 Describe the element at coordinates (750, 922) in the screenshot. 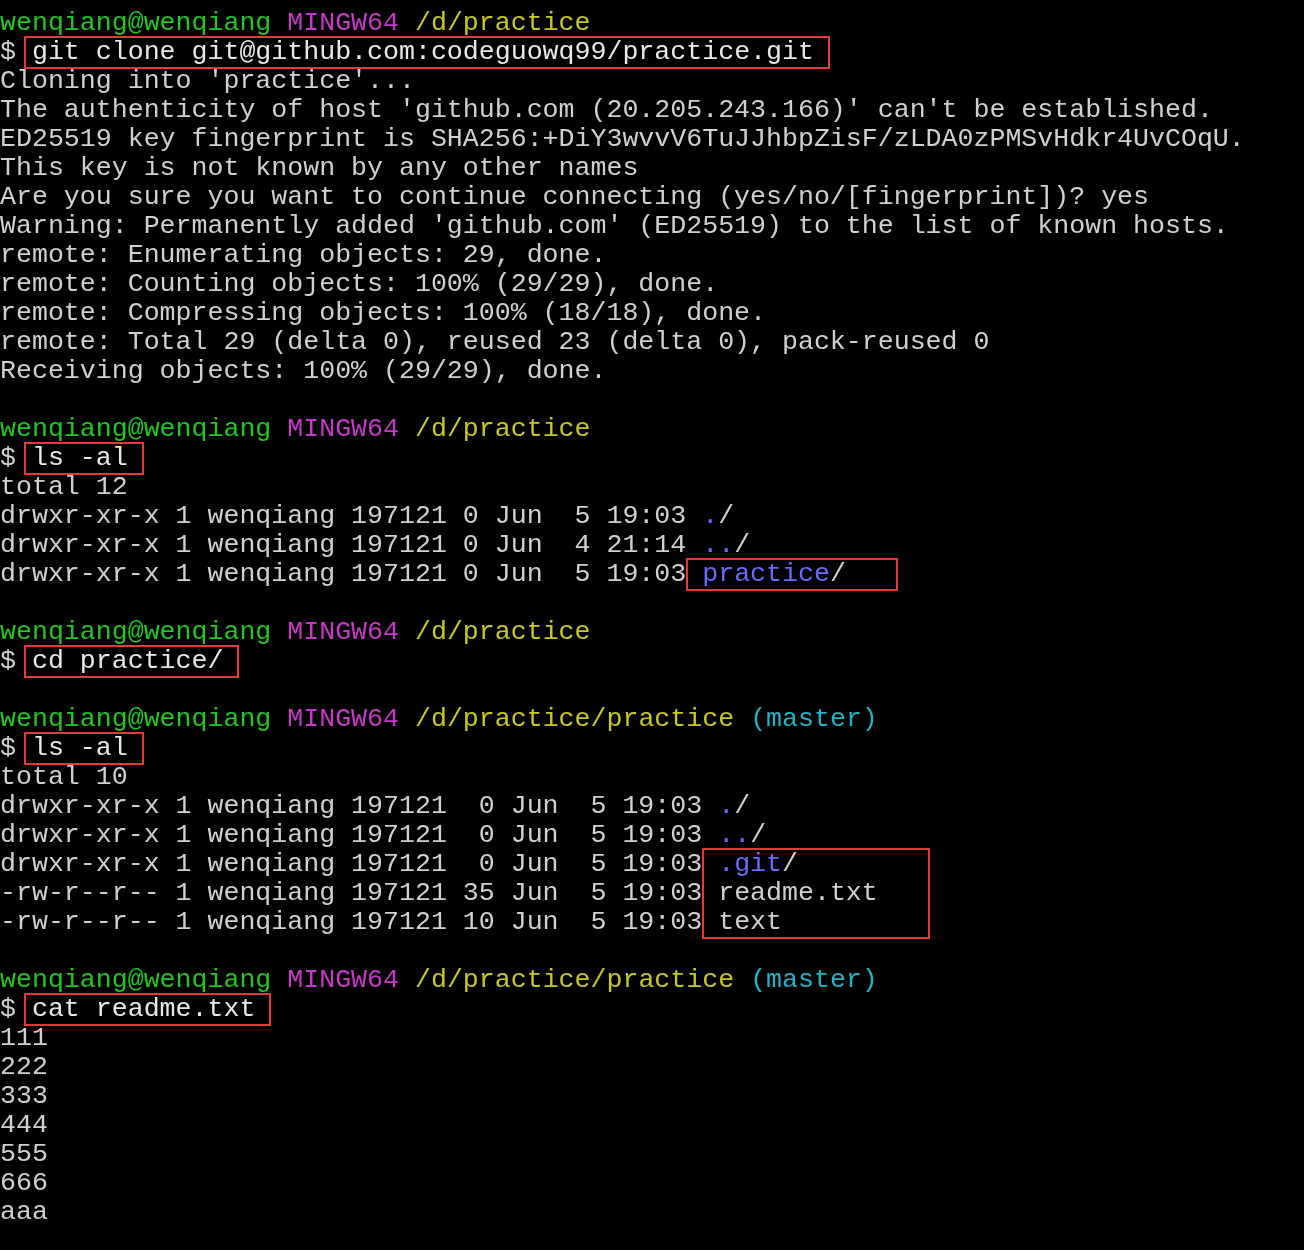

I see `file-name: text` at that location.